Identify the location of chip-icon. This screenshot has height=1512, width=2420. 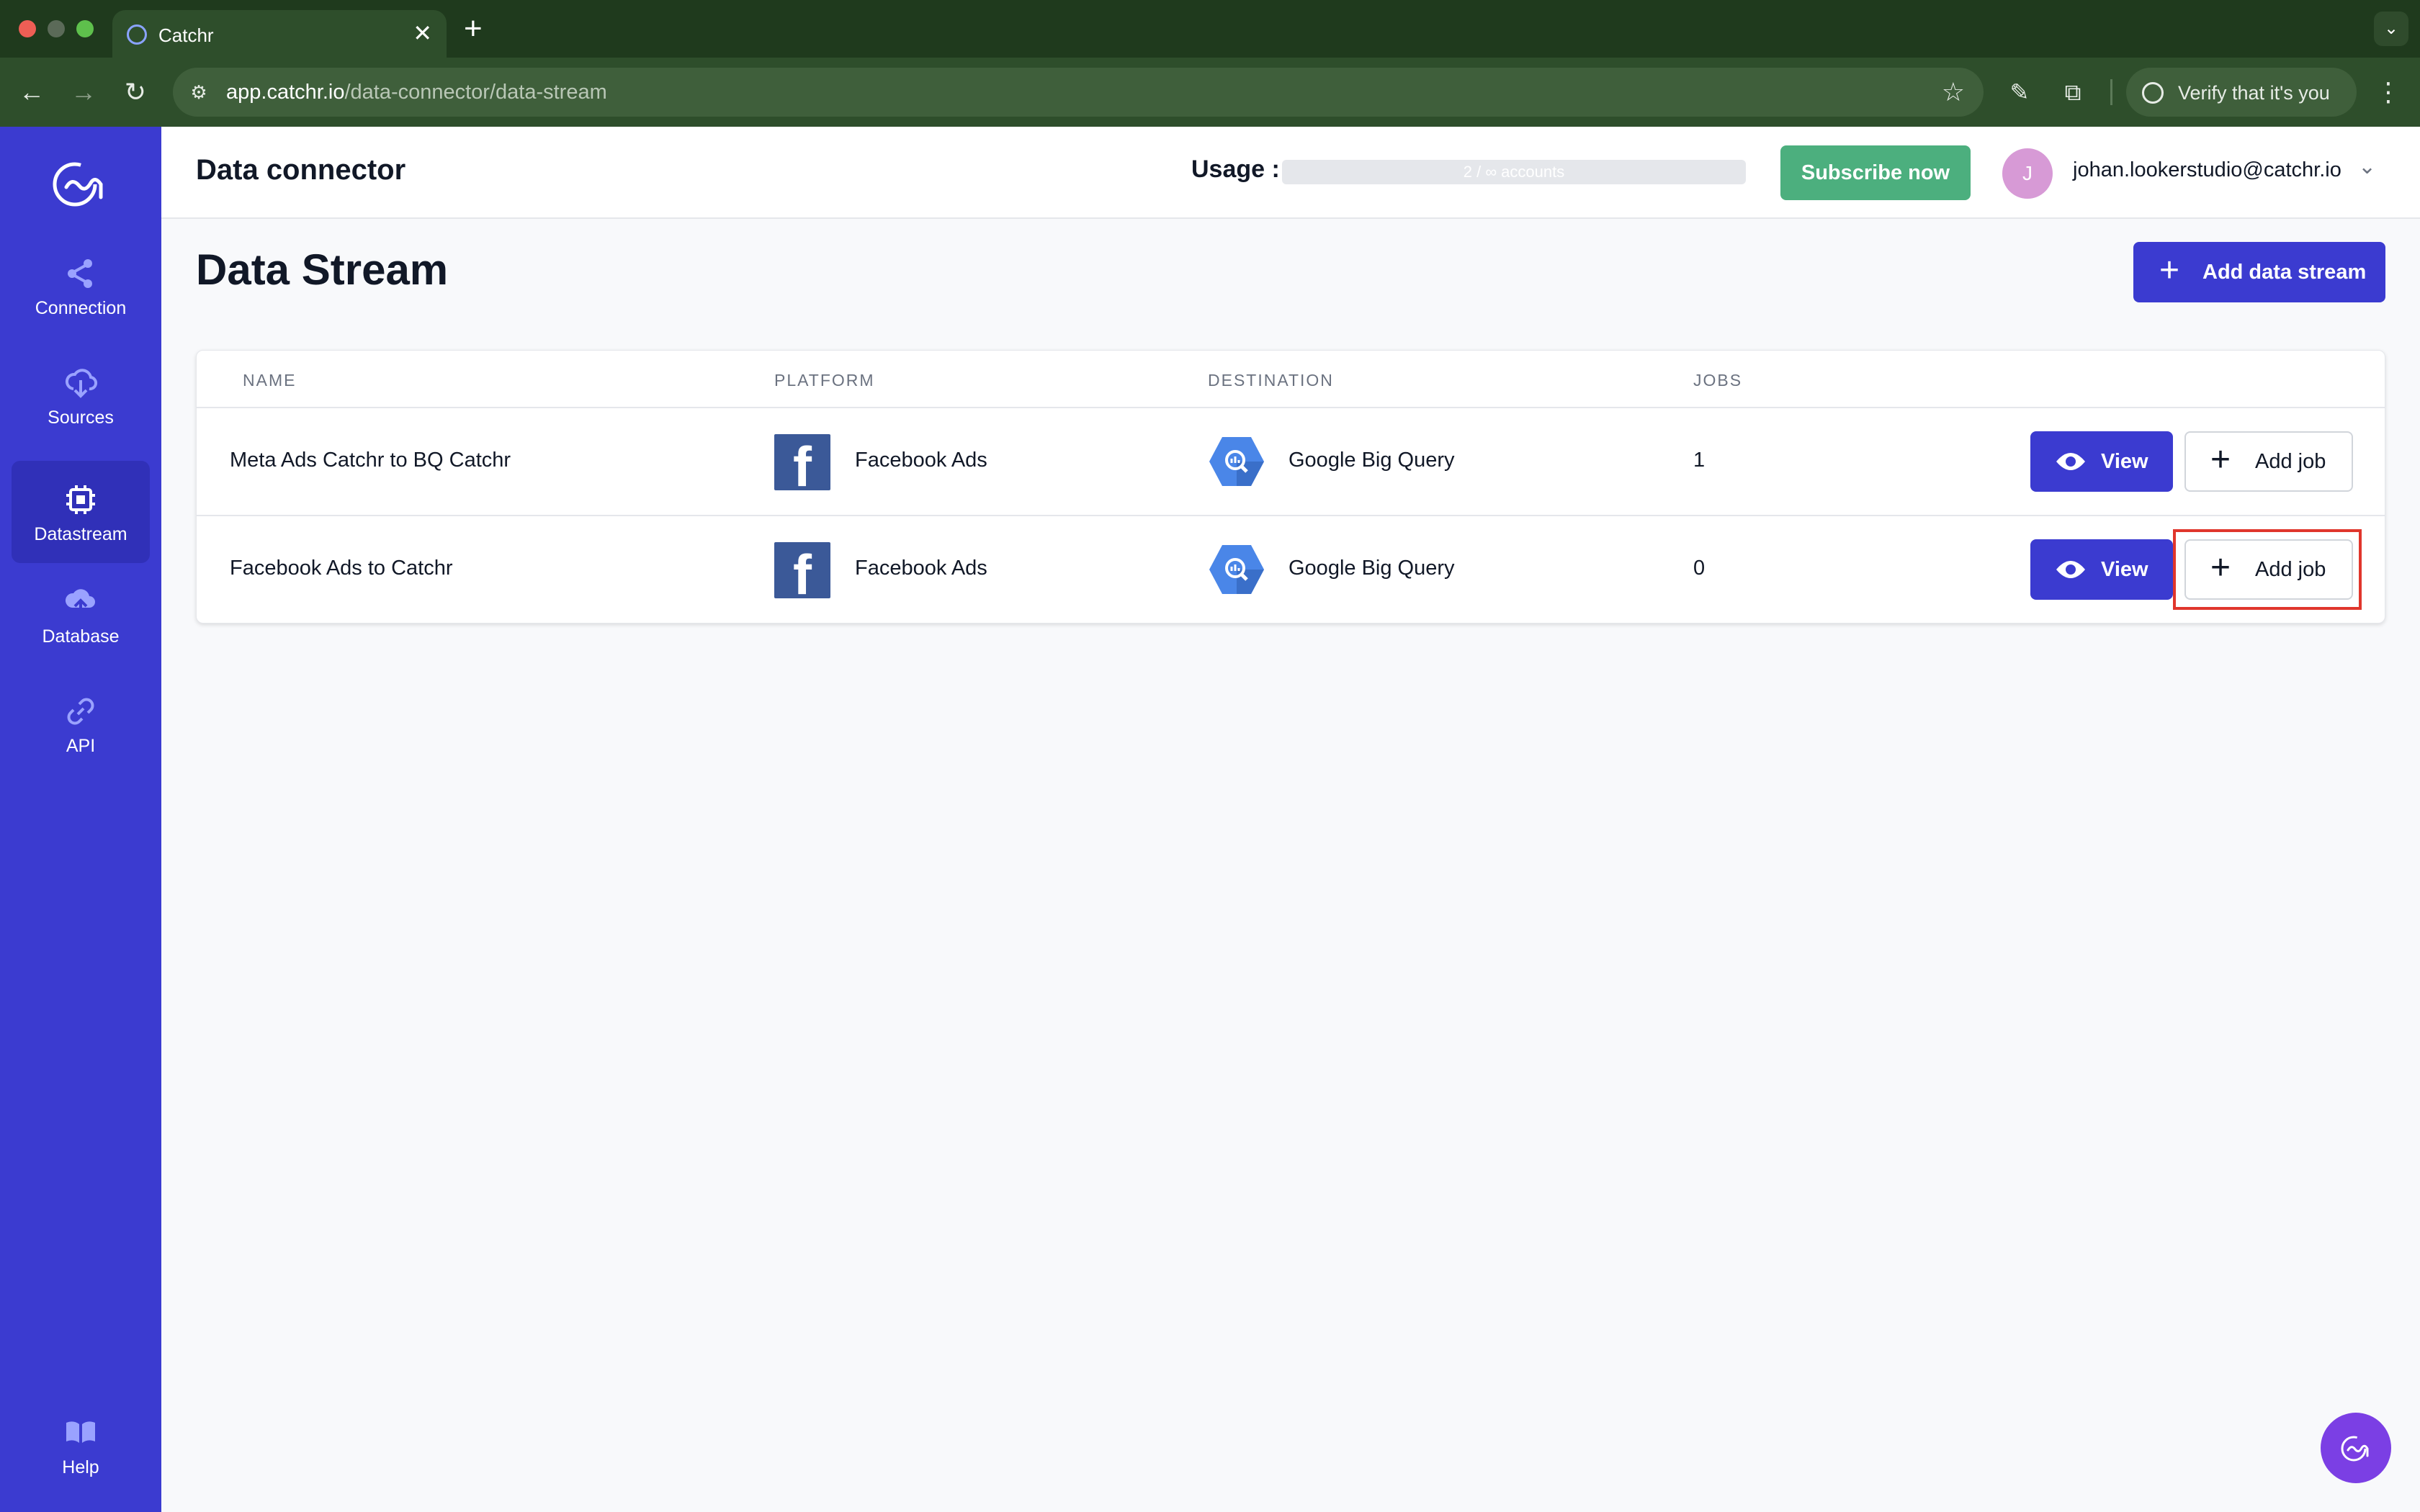
(80, 499).